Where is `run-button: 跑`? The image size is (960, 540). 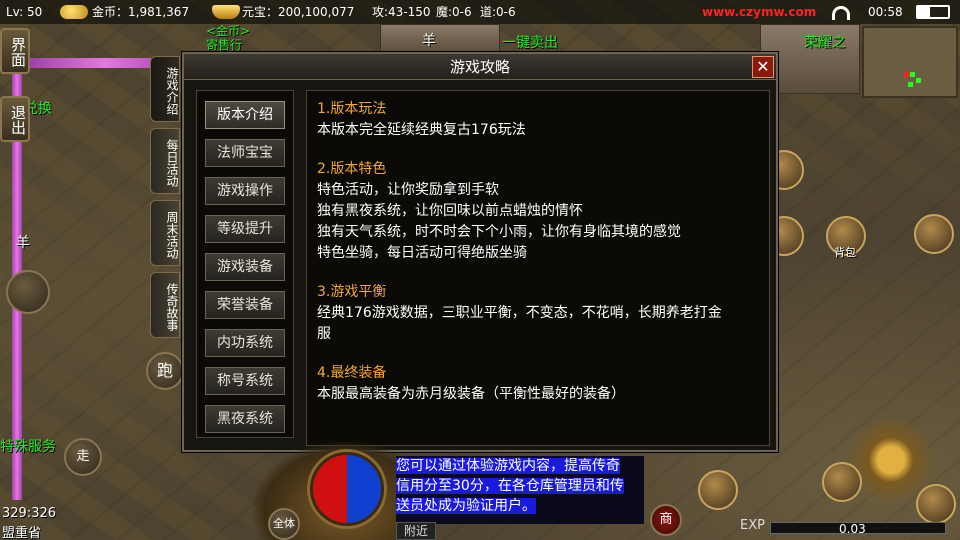 run-button: 跑 is located at coordinates (165, 371).